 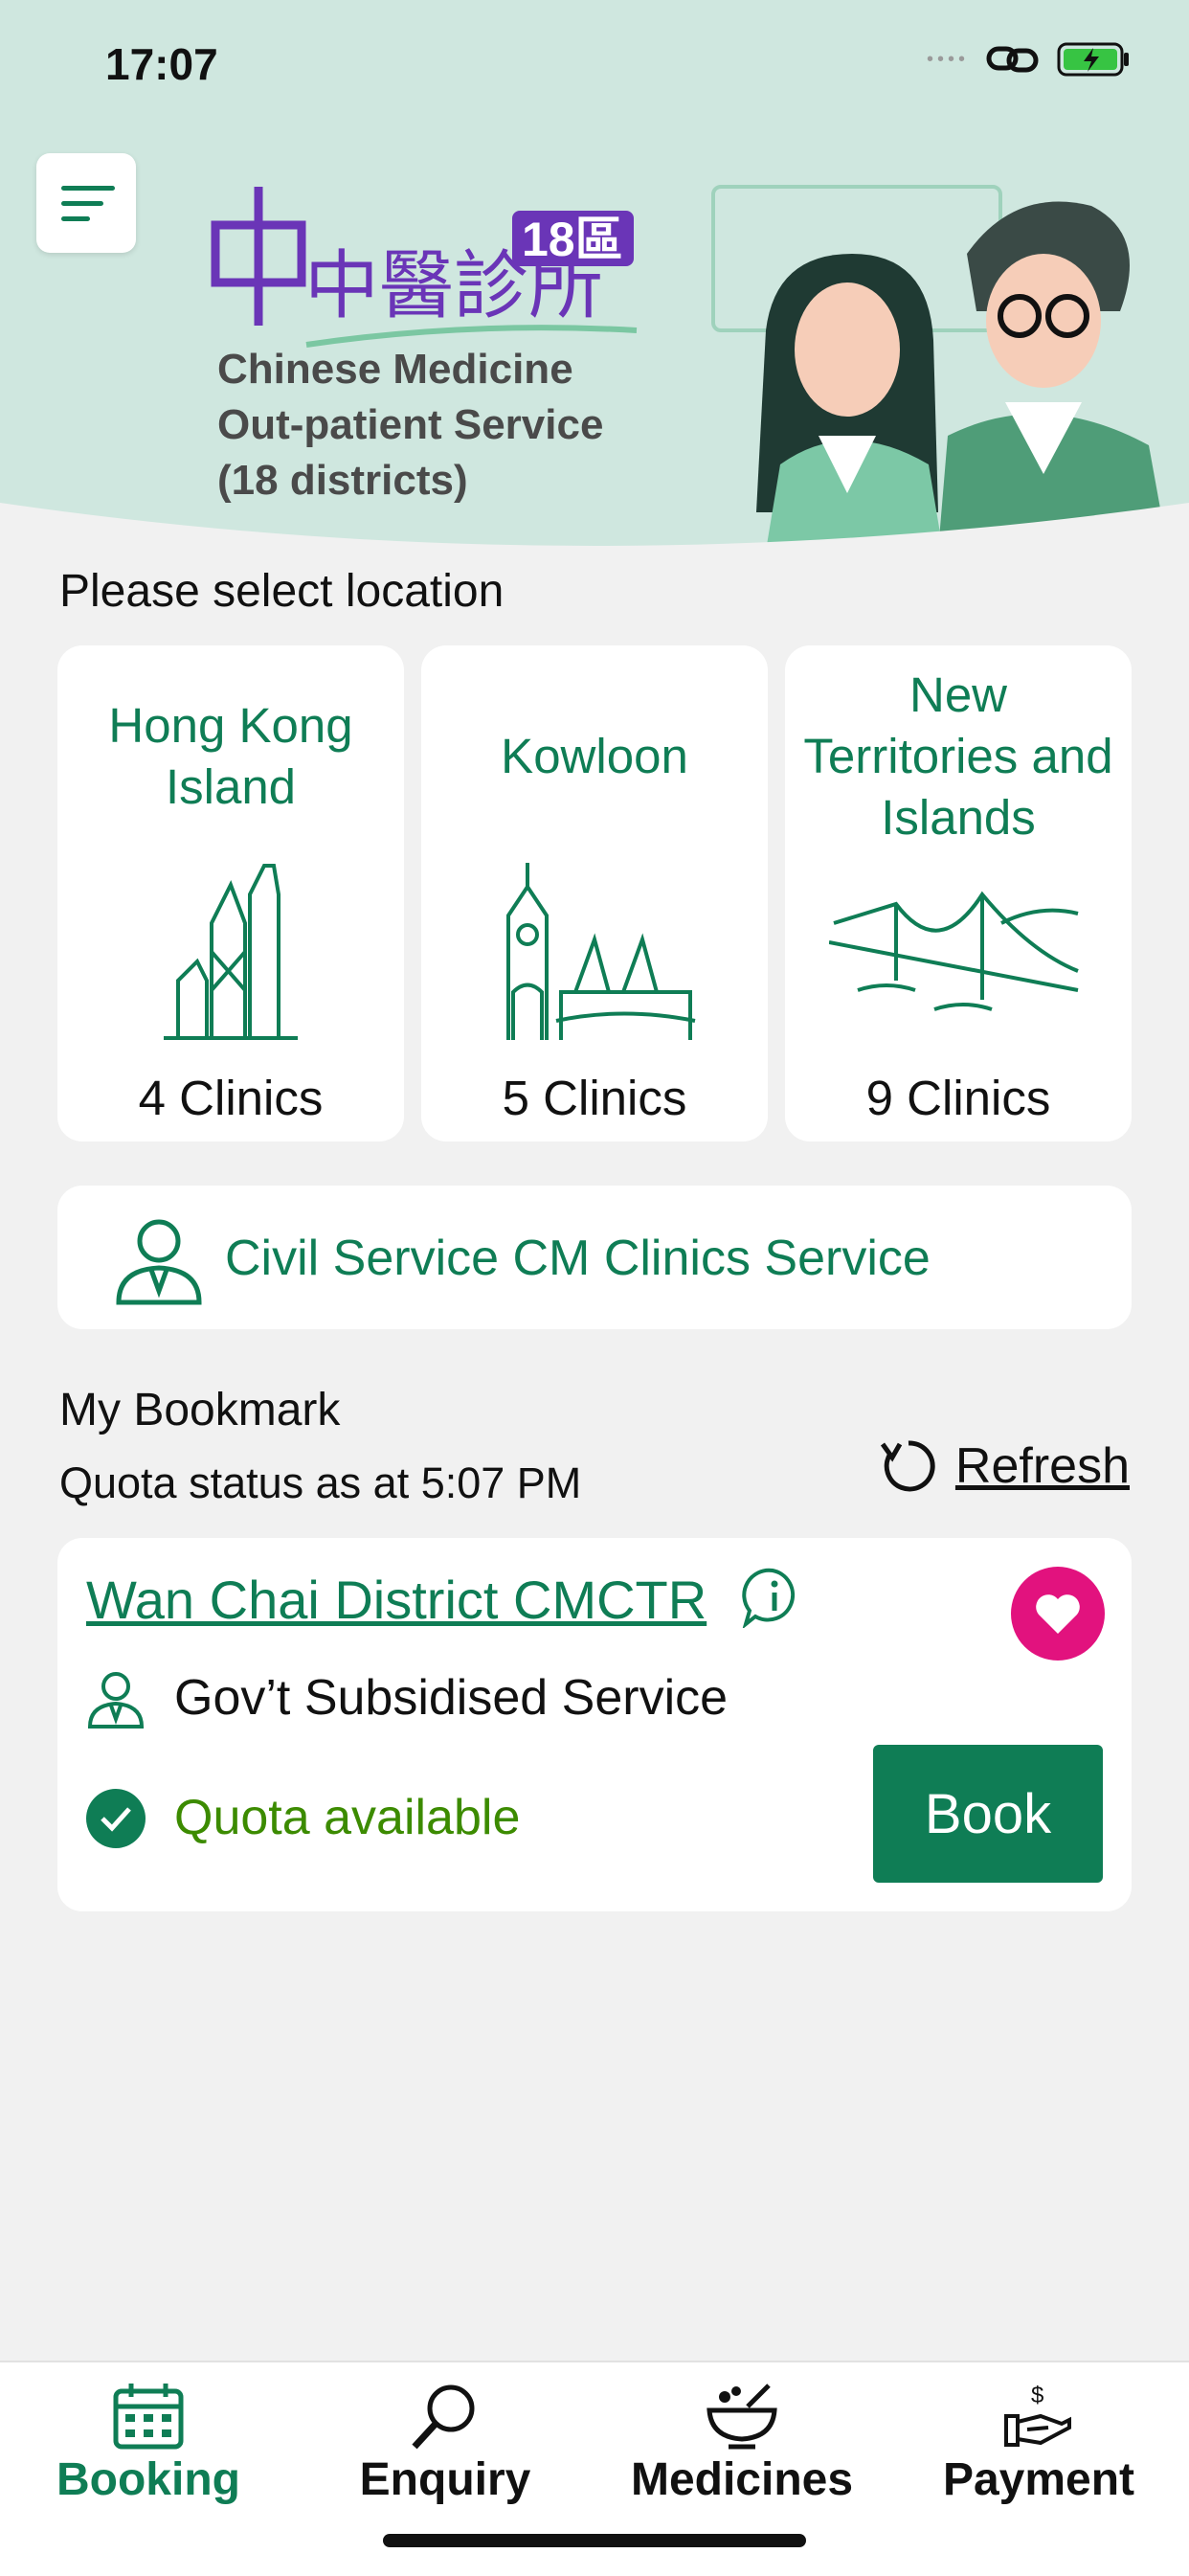 I want to click on battery-icon, so click(x=1093, y=59).